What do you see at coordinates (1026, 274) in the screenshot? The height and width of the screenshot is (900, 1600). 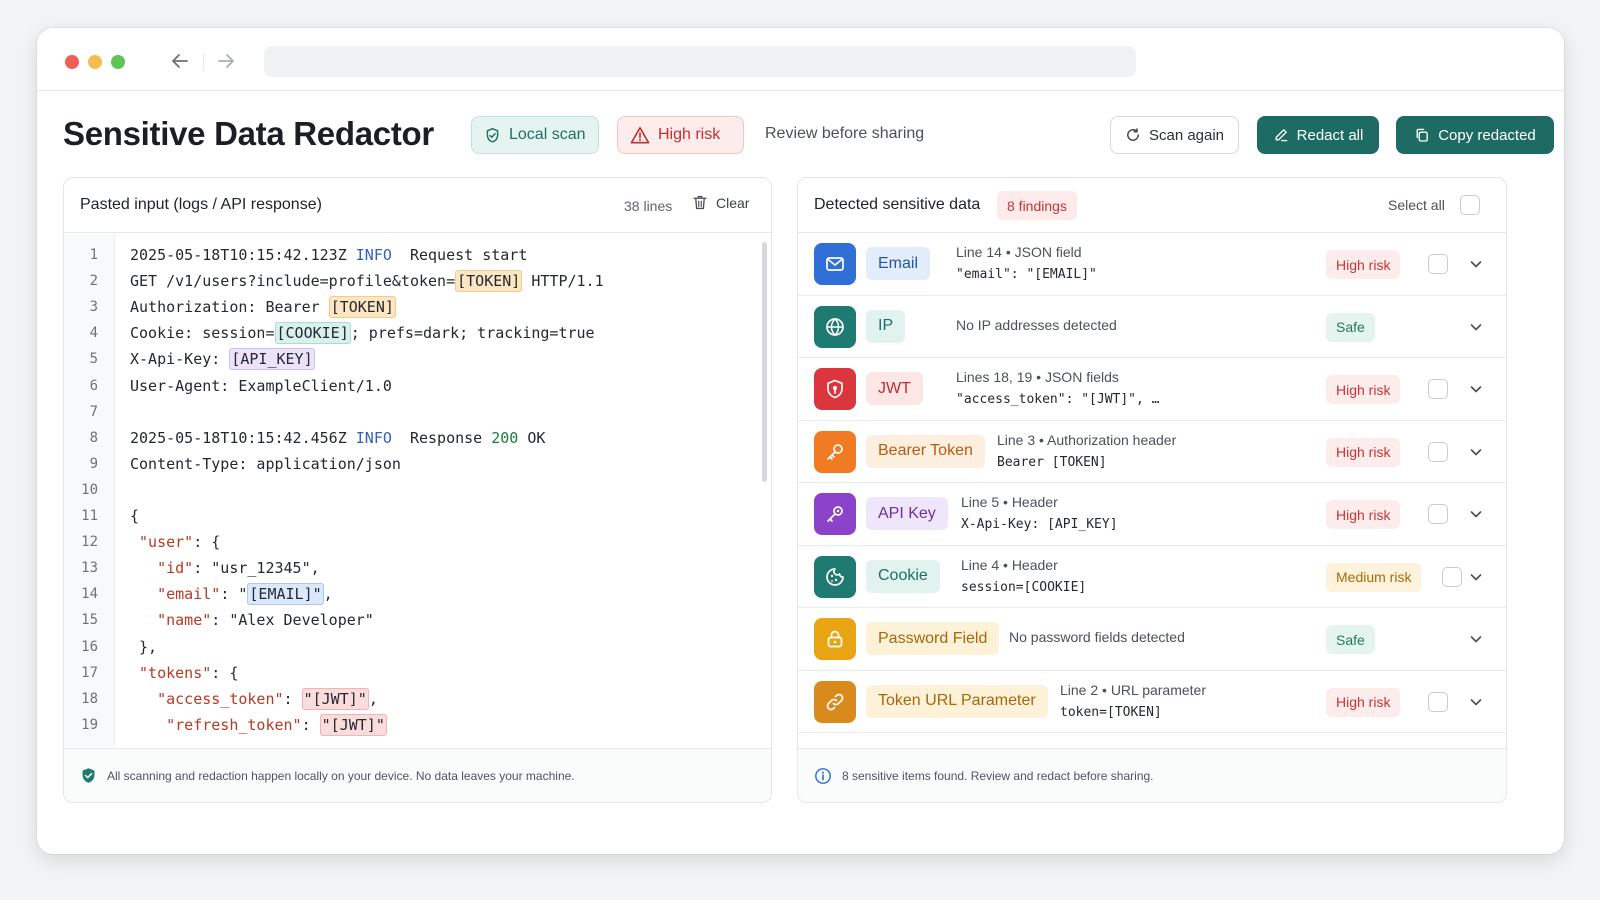 I see `finding-snippet: "email": "[EMAIL]"` at bounding box center [1026, 274].